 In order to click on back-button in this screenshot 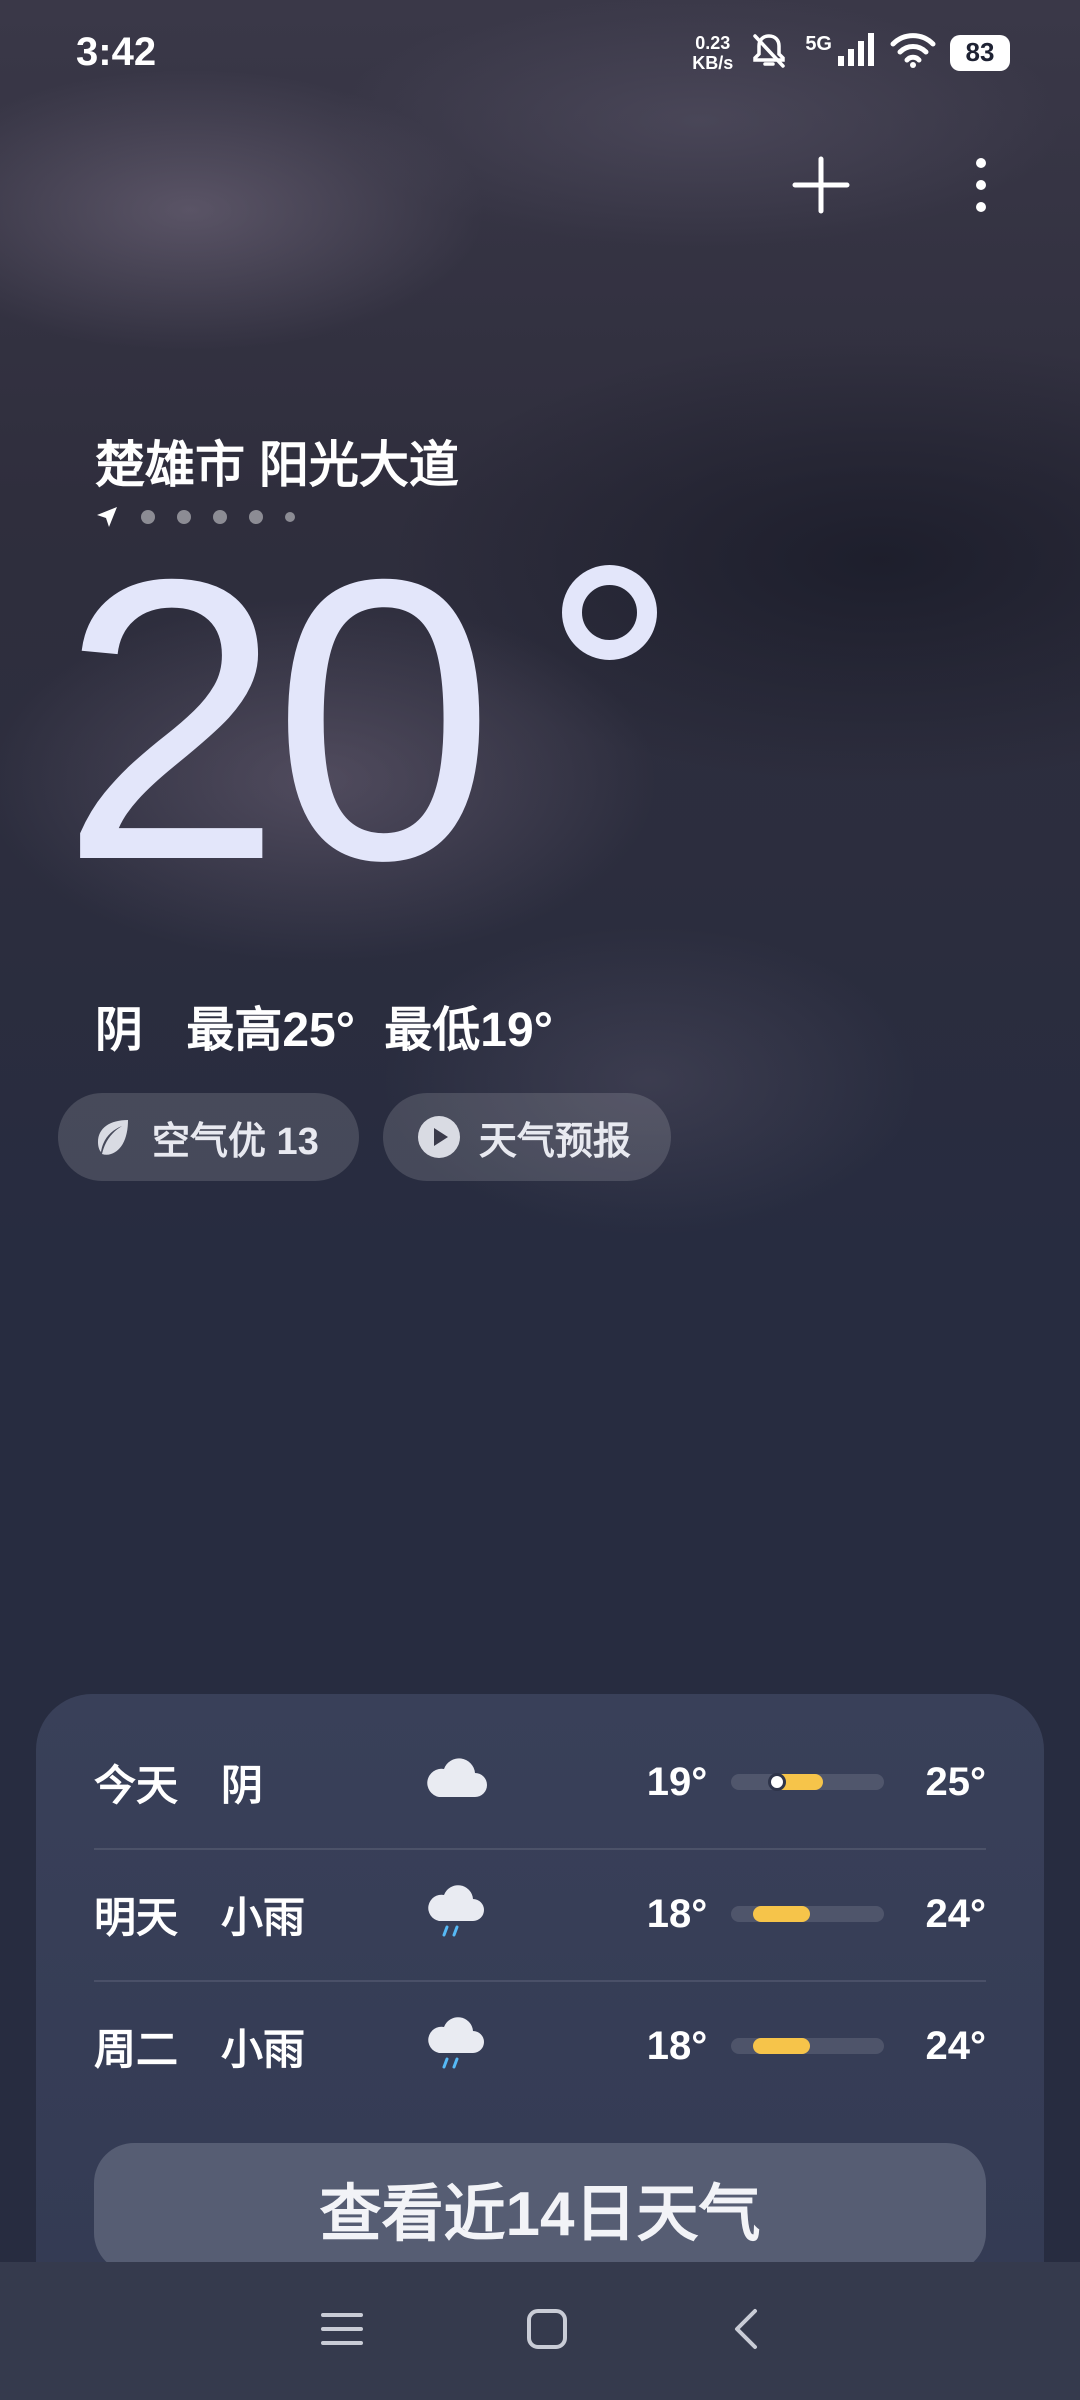, I will do `click(745, 2331)`.